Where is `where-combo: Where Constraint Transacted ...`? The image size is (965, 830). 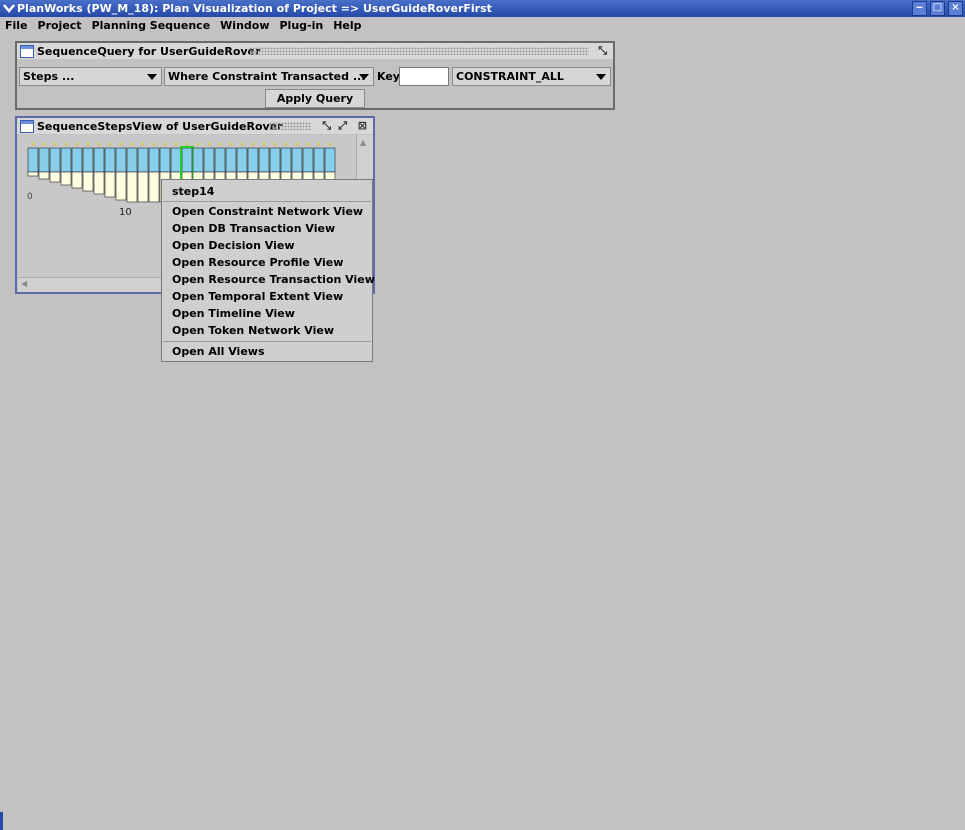 where-combo: Where Constraint Transacted ... is located at coordinates (269, 76).